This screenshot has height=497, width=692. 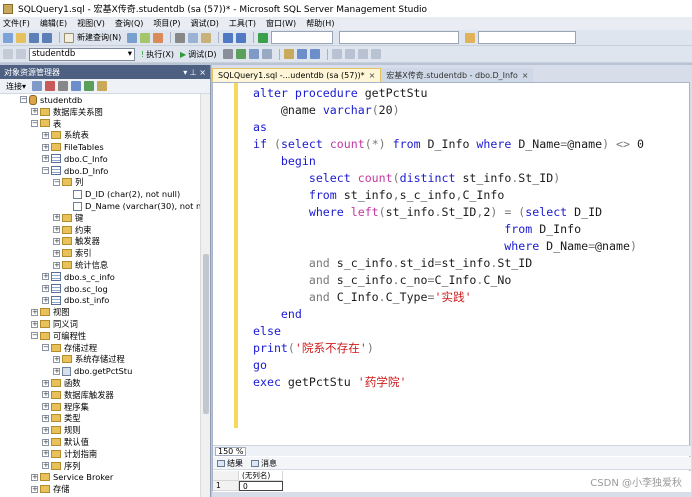 I want to click on open-file-icon, so click(x=21, y=37).